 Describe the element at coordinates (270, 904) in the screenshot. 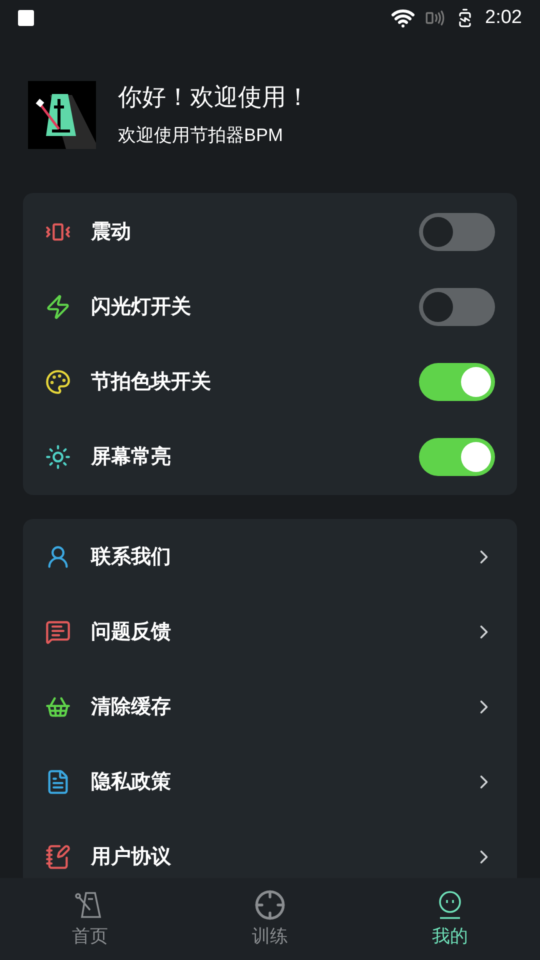

I see `crosshair-icon` at that location.